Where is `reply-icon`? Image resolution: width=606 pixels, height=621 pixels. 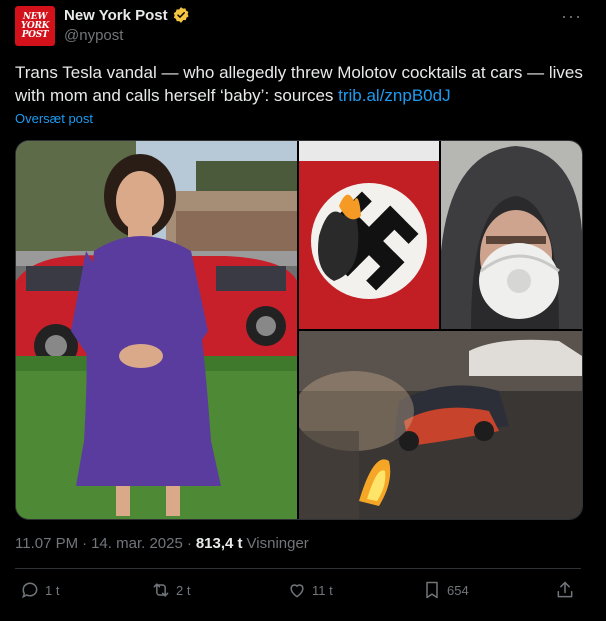 reply-icon is located at coordinates (30, 590).